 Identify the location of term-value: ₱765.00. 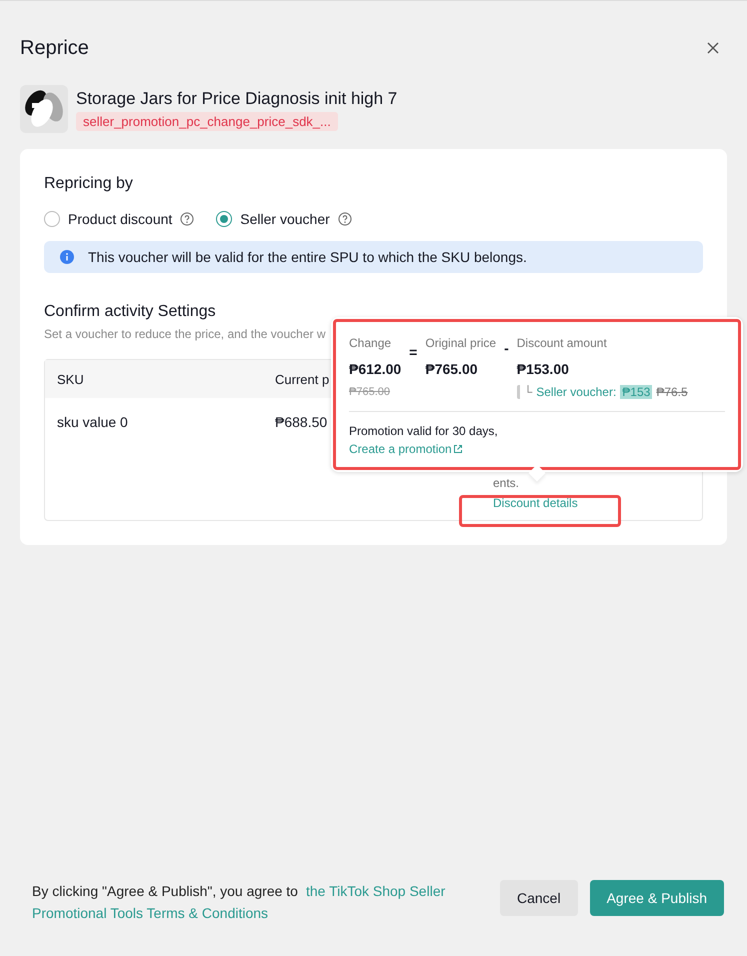
(452, 369).